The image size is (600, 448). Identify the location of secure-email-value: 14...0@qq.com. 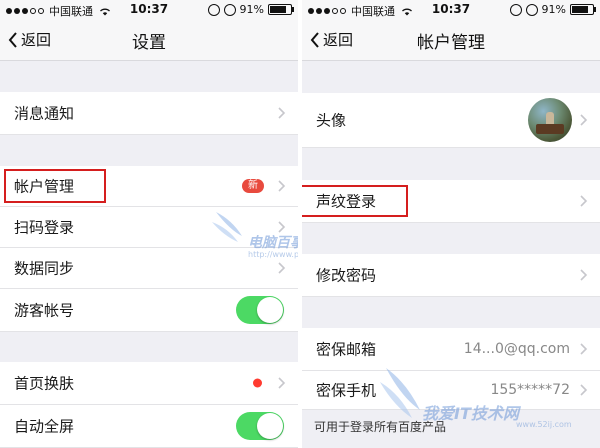
(516, 349).